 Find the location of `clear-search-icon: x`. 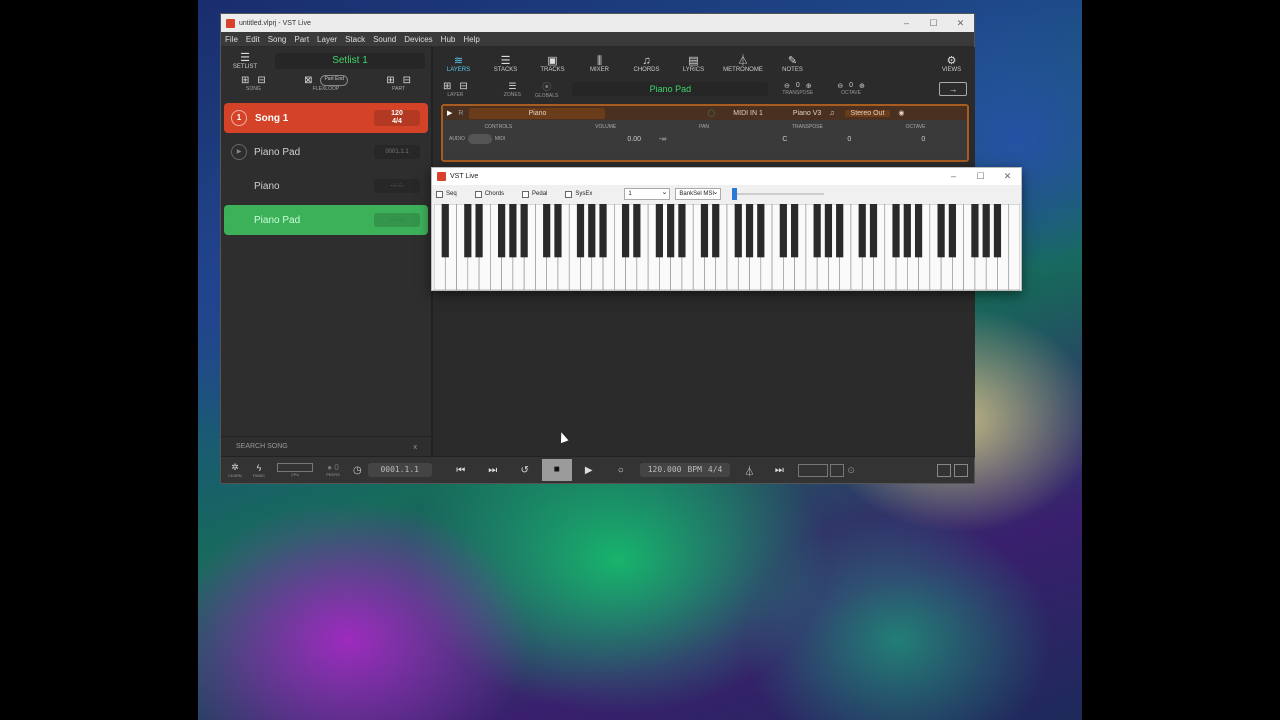

clear-search-icon: x is located at coordinates (416, 447).